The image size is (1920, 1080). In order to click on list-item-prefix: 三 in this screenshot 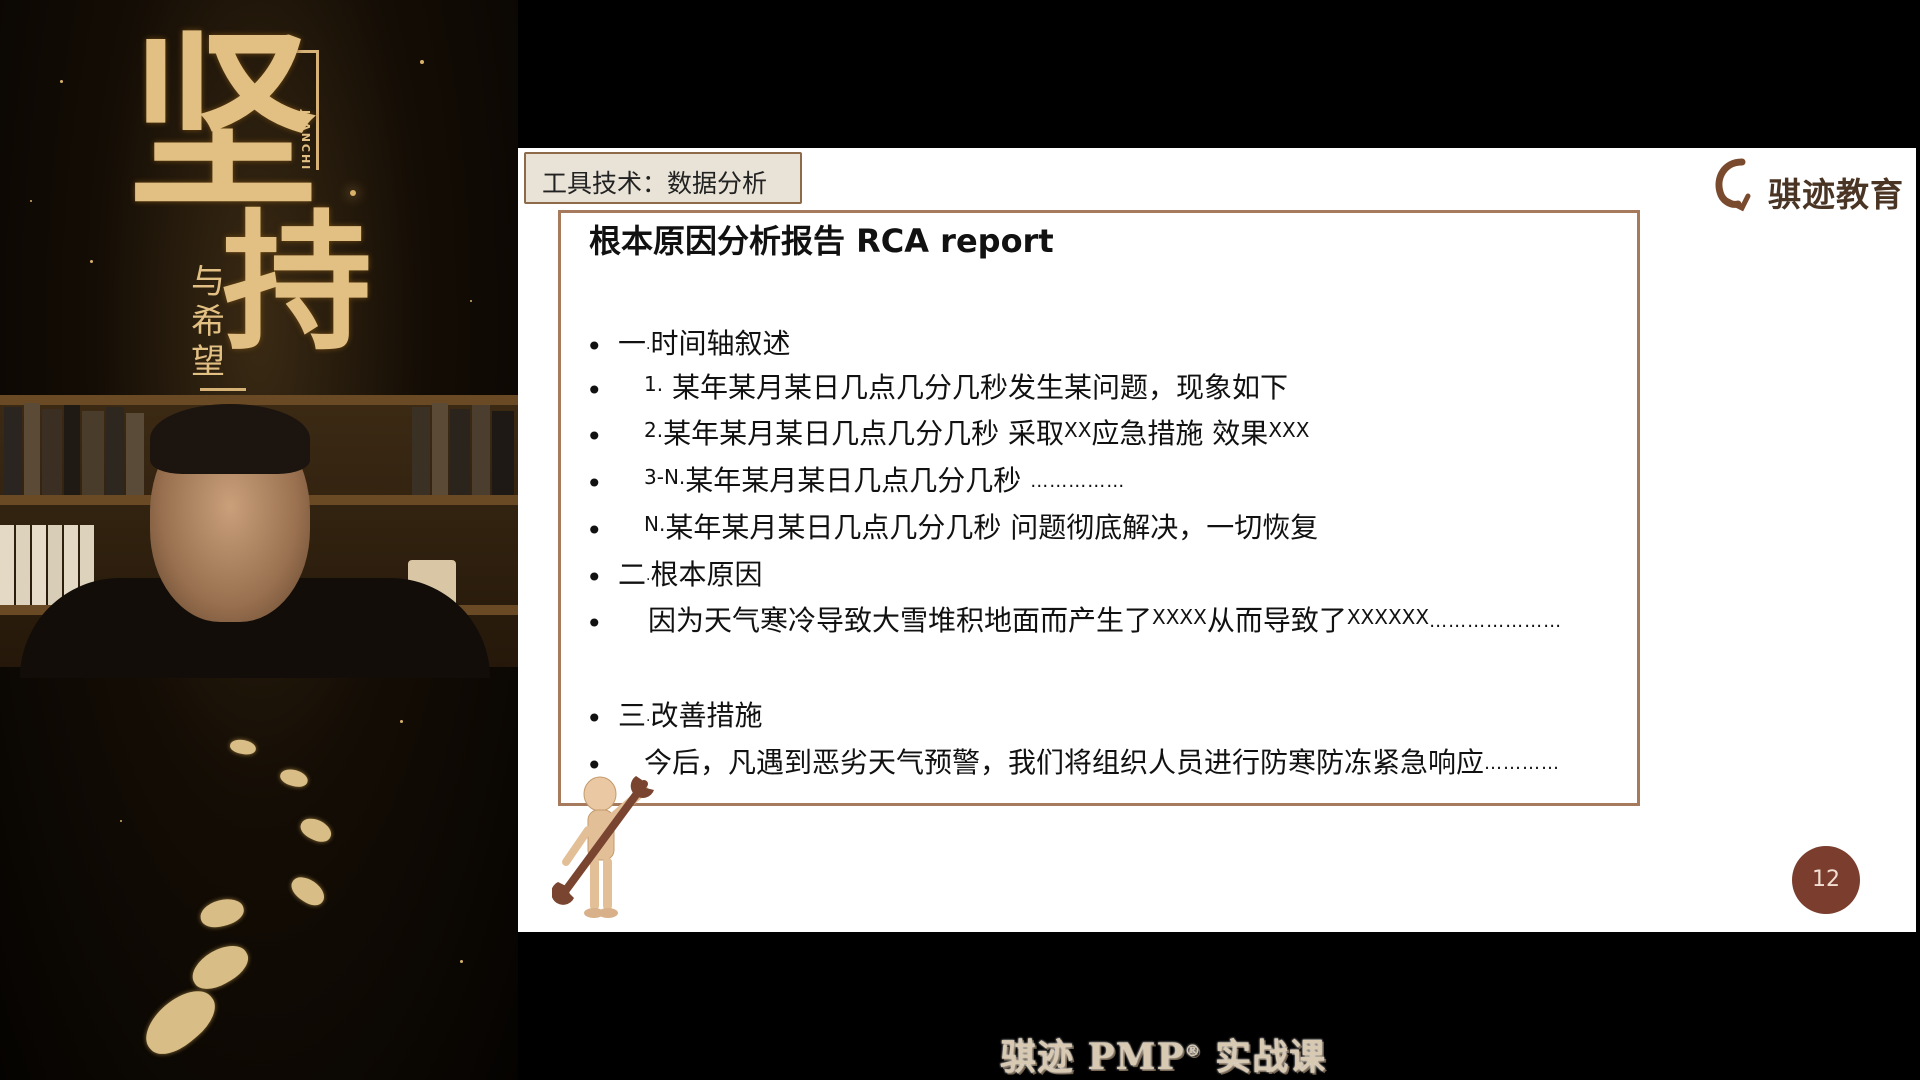, I will do `click(632, 715)`.